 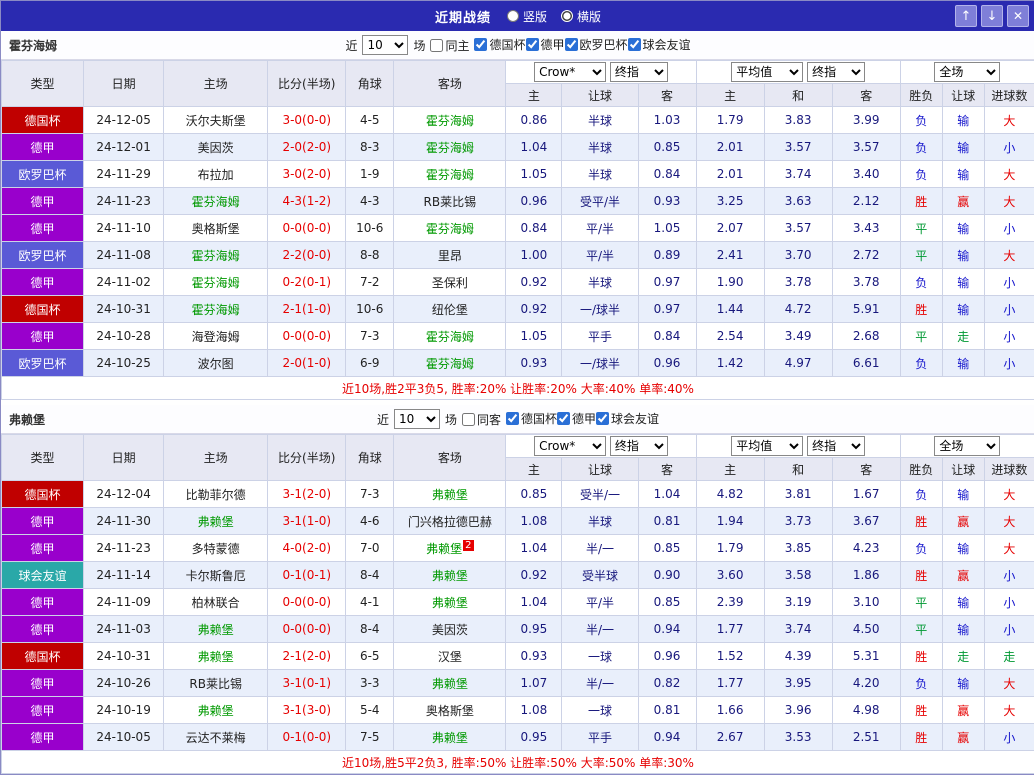 What do you see at coordinates (449, 45) in the screenshot?
I see `same-venue-filter: 同主` at bounding box center [449, 45].